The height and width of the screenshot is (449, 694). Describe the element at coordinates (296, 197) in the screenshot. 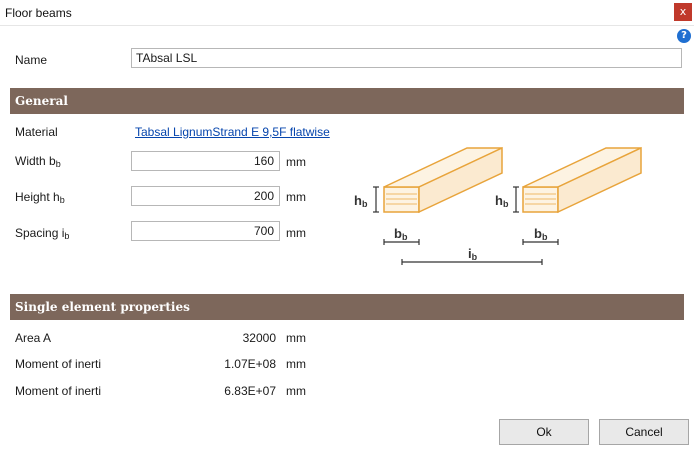

I see `height-unit: mm` at that location.